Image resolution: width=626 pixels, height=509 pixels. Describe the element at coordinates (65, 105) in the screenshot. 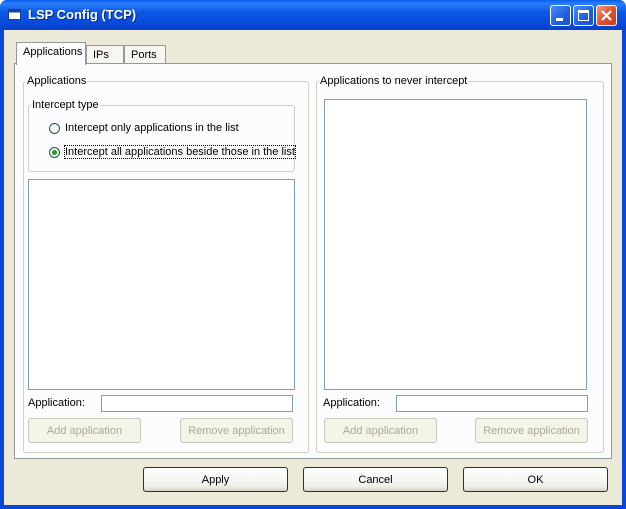

I see `intercept-type-title: Intercept type` at that location.